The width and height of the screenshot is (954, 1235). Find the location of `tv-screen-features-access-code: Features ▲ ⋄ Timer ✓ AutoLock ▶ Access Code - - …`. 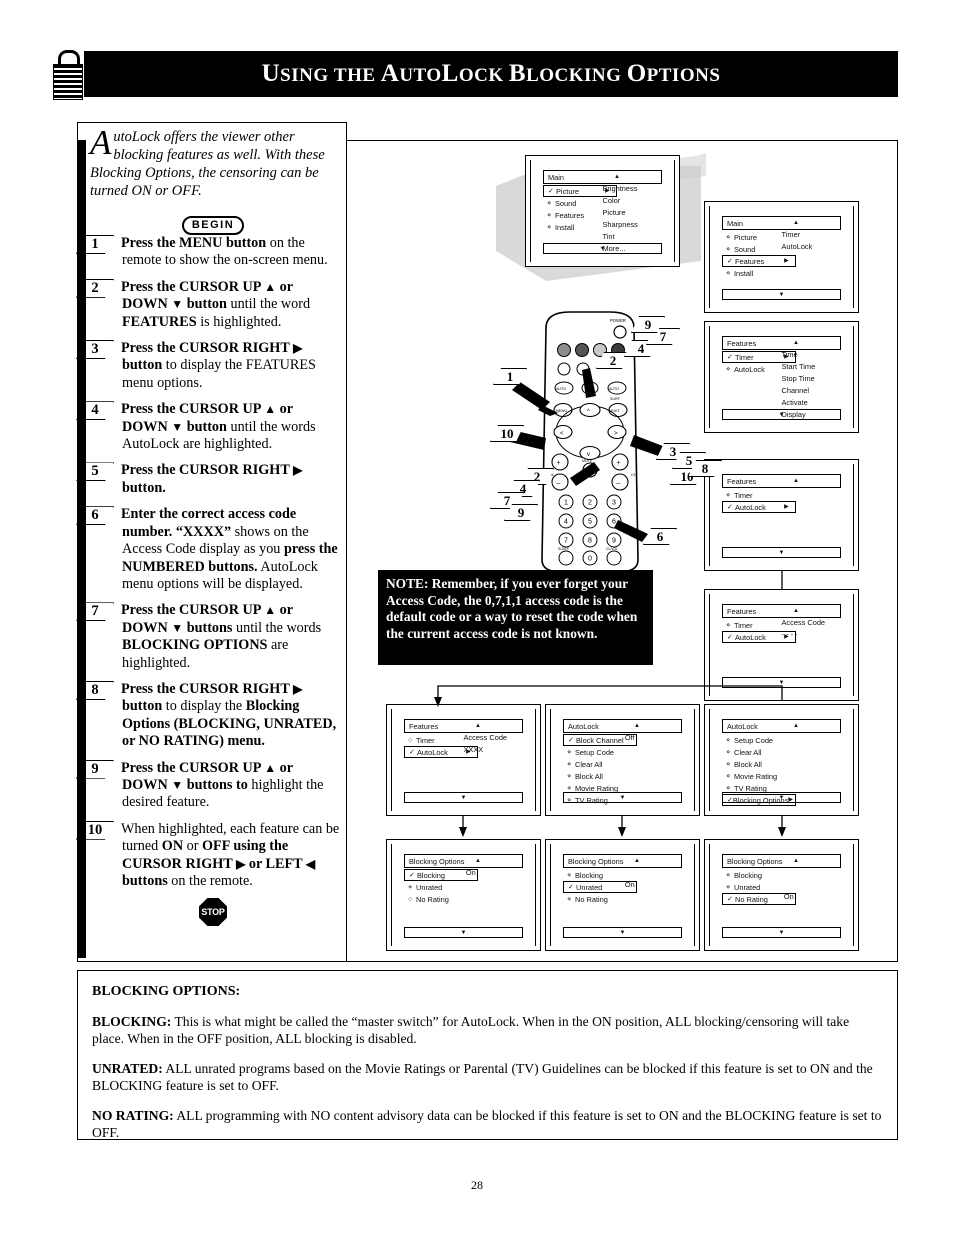

tv-screen-features-access-code: Features ▲ ⋄ Timer ✓ AutoLock ▶ Access Code - - … is located at coordinates (781, 645).